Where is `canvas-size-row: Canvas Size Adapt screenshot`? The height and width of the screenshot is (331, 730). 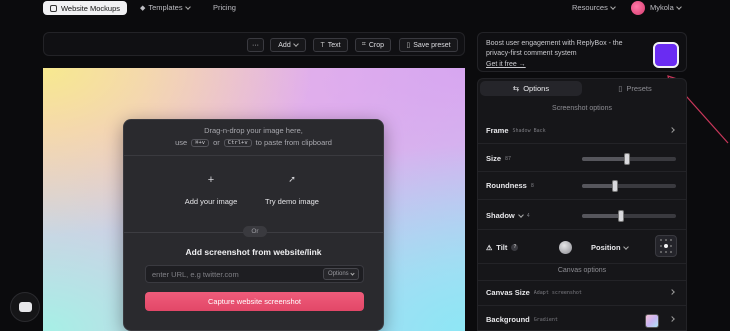
canvas-size-row: Canvas Size Adapt screenshot is located at coordinates (582, 293).